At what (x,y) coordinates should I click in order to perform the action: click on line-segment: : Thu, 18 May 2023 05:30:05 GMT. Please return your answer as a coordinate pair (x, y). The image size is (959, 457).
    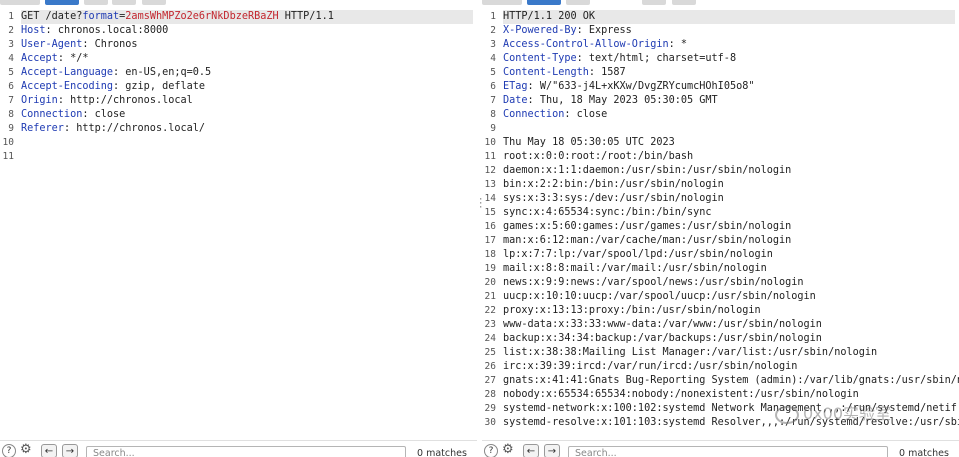
    Looking at the image, I should click on (622, 100).